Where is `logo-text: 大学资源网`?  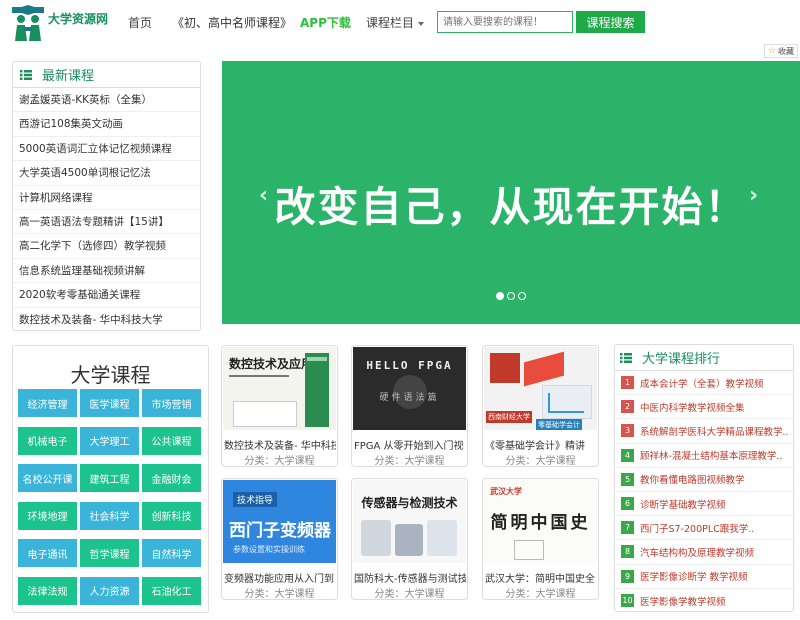
logo-text: 大学资源网 is located at coordinates (78, 18).